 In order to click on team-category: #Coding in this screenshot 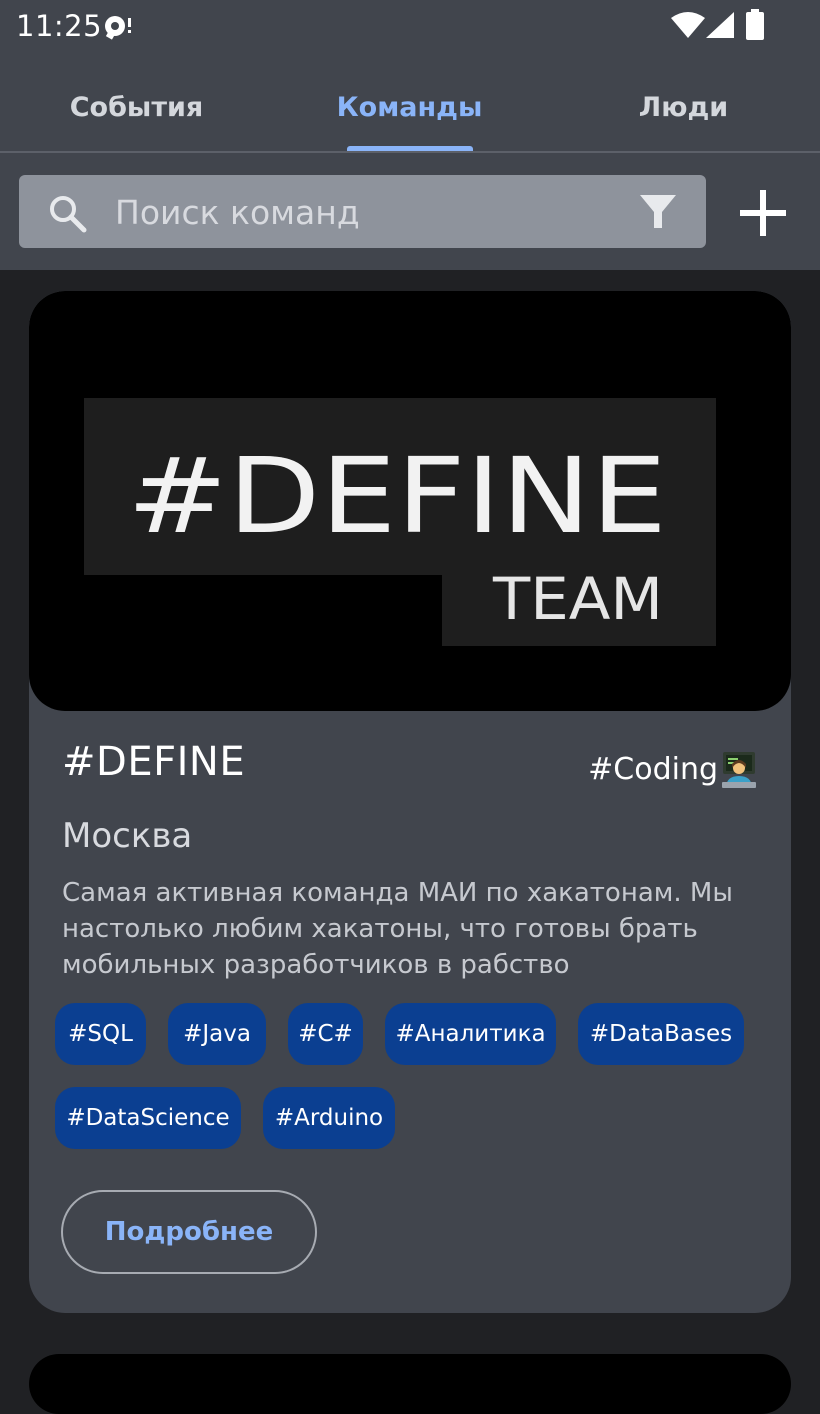, I will do `click(673, 769)`.